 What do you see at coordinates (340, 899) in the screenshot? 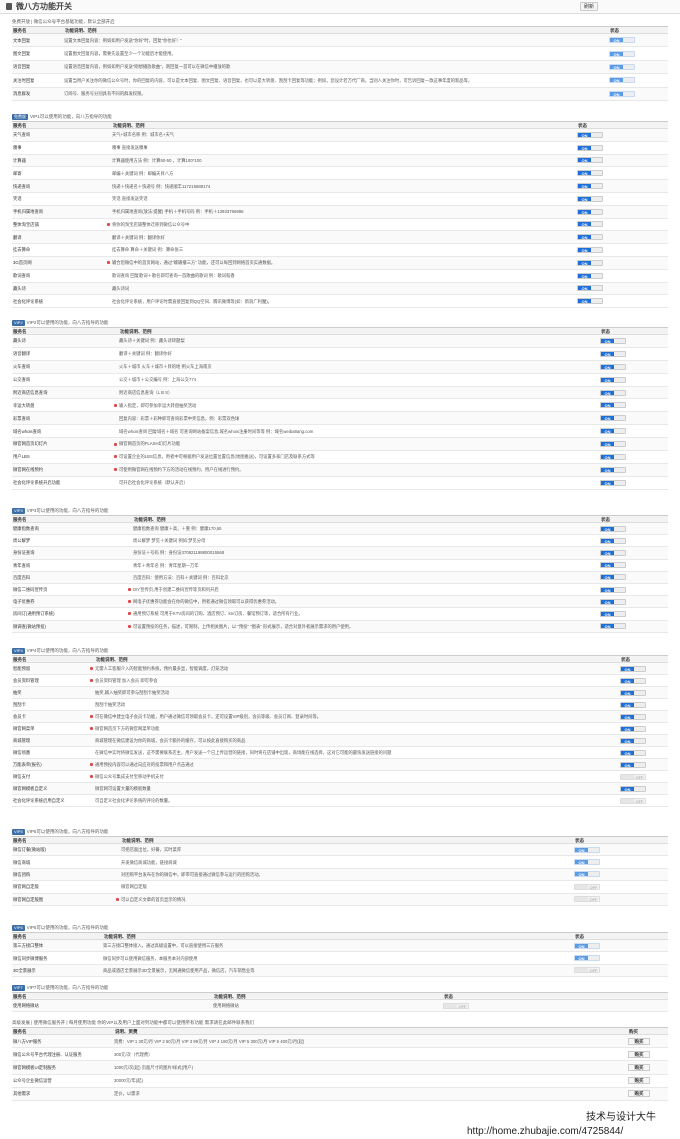
I see `table-row: 微官网自定版图 可以自定义文章的首页显示的情况 OFF` at bounding box center [340, 899].